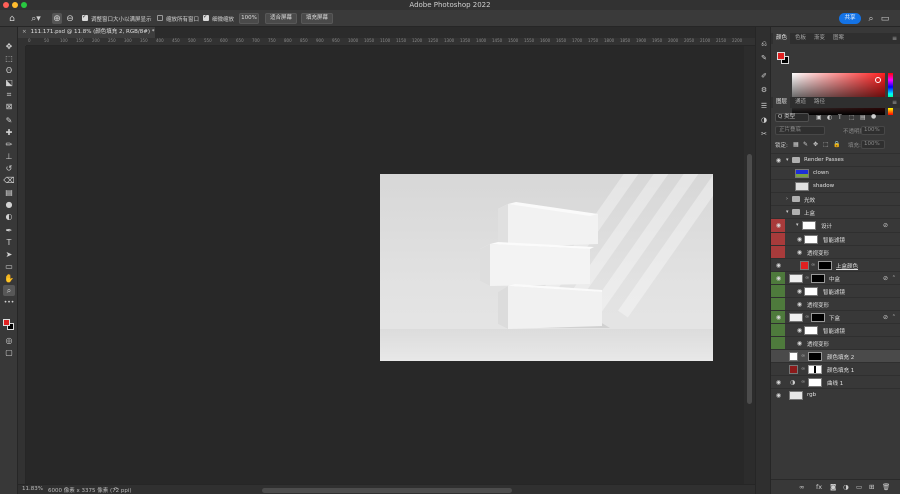 This screenshot has height=494, width=900. Describe the element at coordinates (835, 172) in the screenshot. I see `layer-row: clown` at that location.